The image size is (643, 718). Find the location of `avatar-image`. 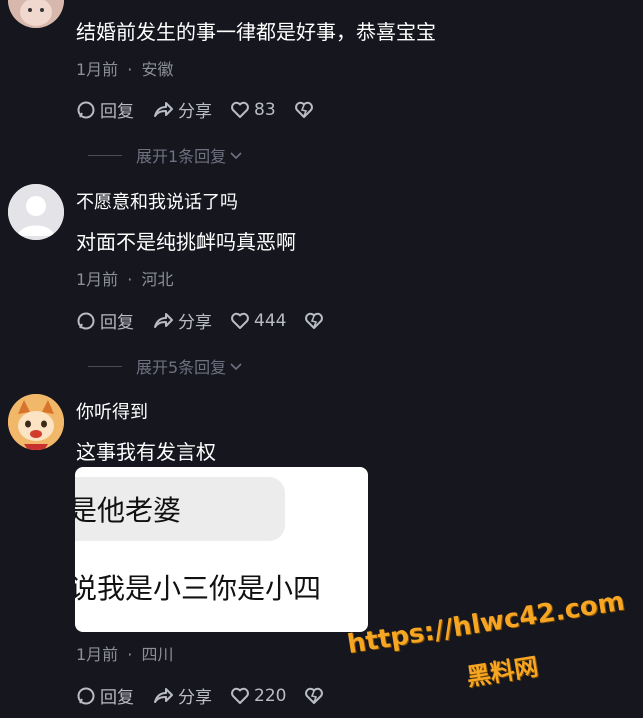

avatar-image is located at coordinates (36, 14).